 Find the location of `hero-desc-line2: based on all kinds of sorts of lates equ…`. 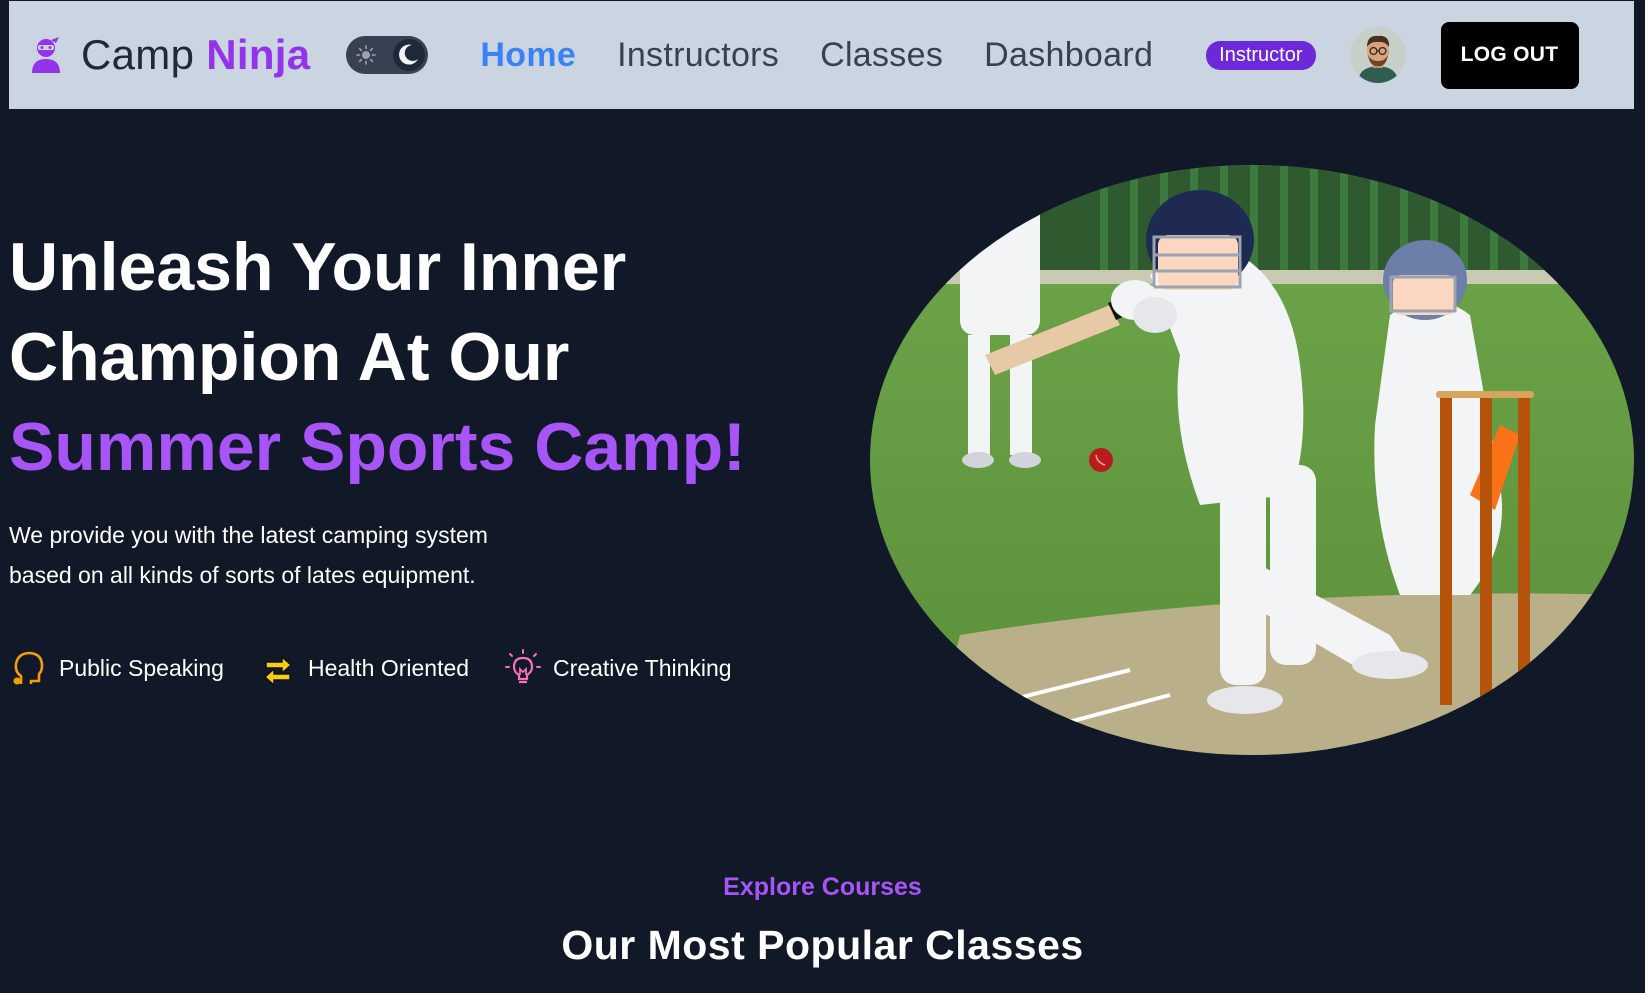

hero-desc-line2: based on all kinds of sorts of lates equ… is located at coordinates (242, 575).